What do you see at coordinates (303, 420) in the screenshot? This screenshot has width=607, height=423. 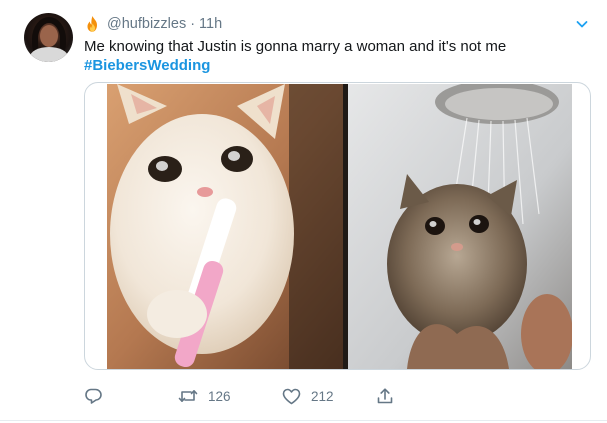 I see `tweet-divider` at bounding box center [303, 420].